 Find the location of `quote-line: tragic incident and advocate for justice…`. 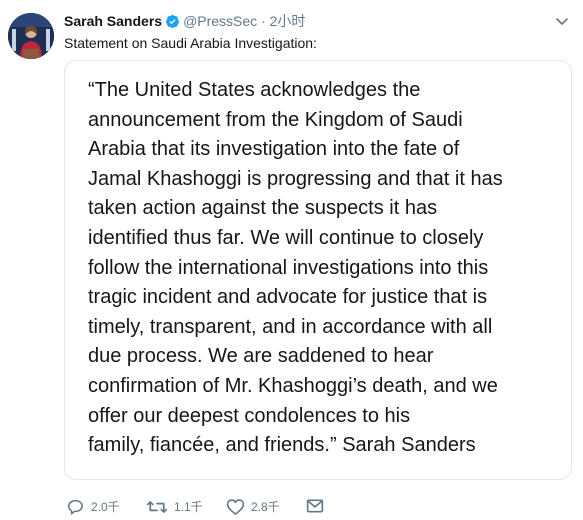

quote-line: tragic incident and advocate for justice… is located at coordinates (288, 297).